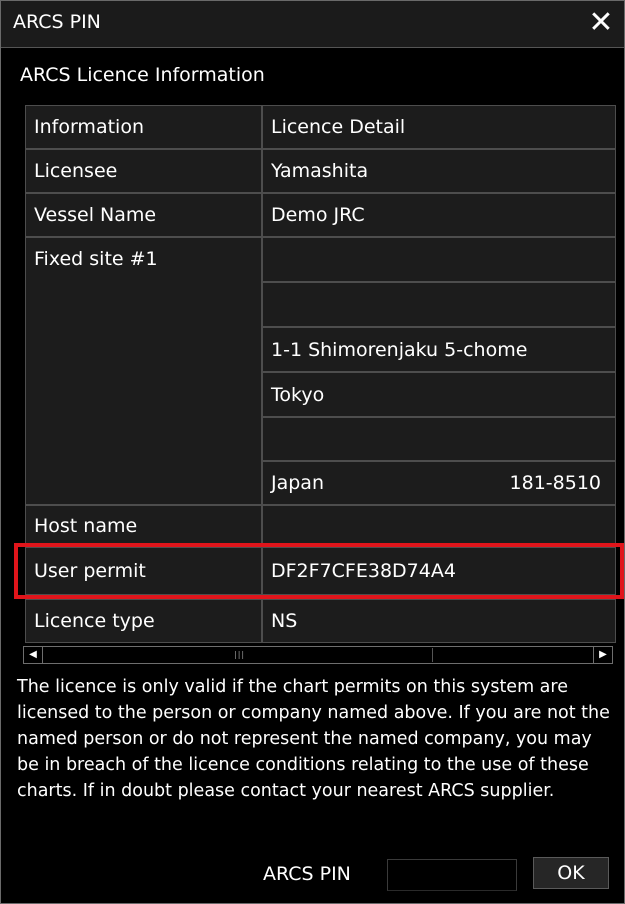 The height and width of the screenshot is (904, 625). I want to click on close-icon: ✕, so click(601, 23).